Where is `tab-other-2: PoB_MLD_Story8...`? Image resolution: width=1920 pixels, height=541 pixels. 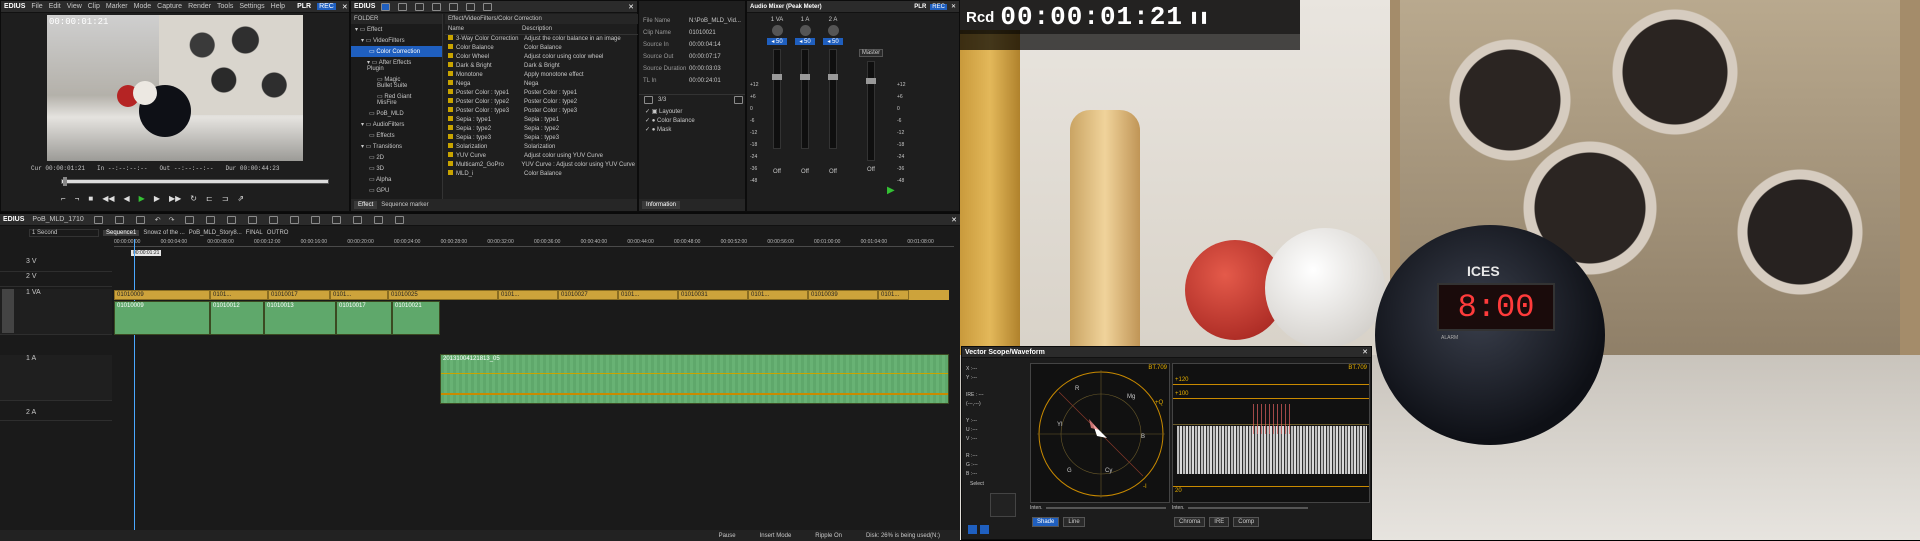 tab-other-2: PoB_MLD_Story8... is located at coordinates (215, 233).